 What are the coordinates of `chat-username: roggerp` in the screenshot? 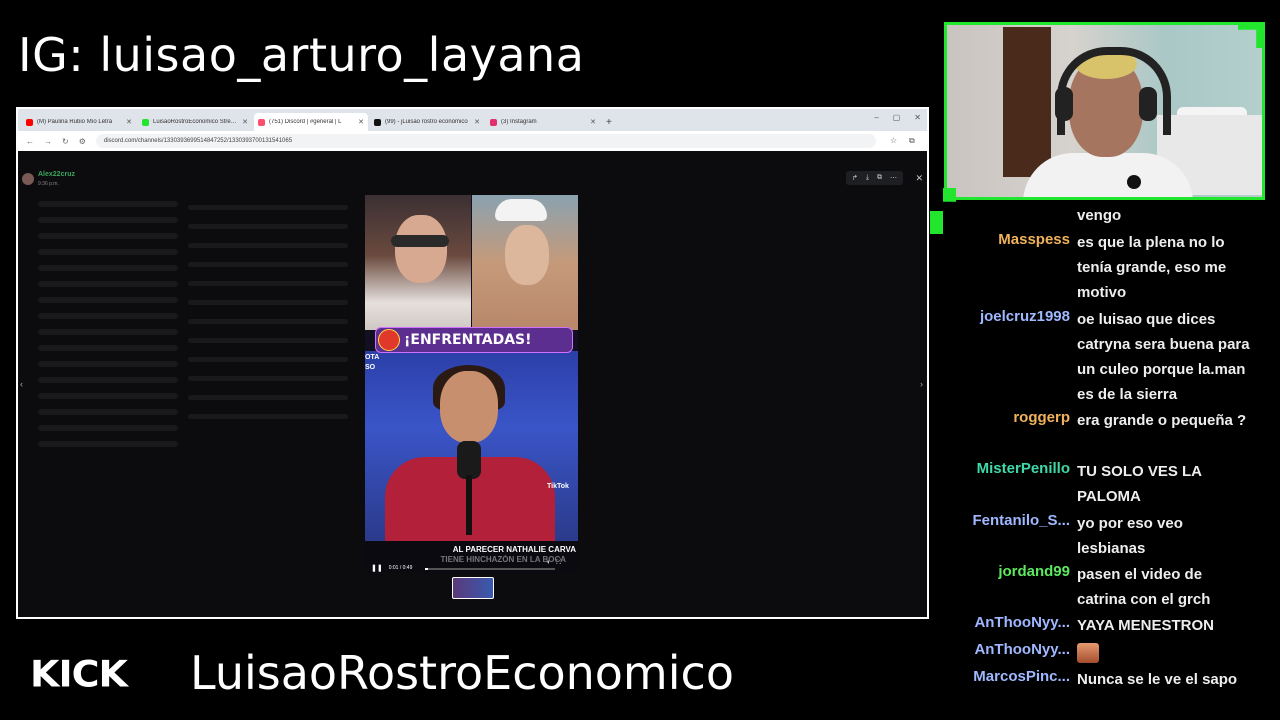 It's located at (1041, 417).